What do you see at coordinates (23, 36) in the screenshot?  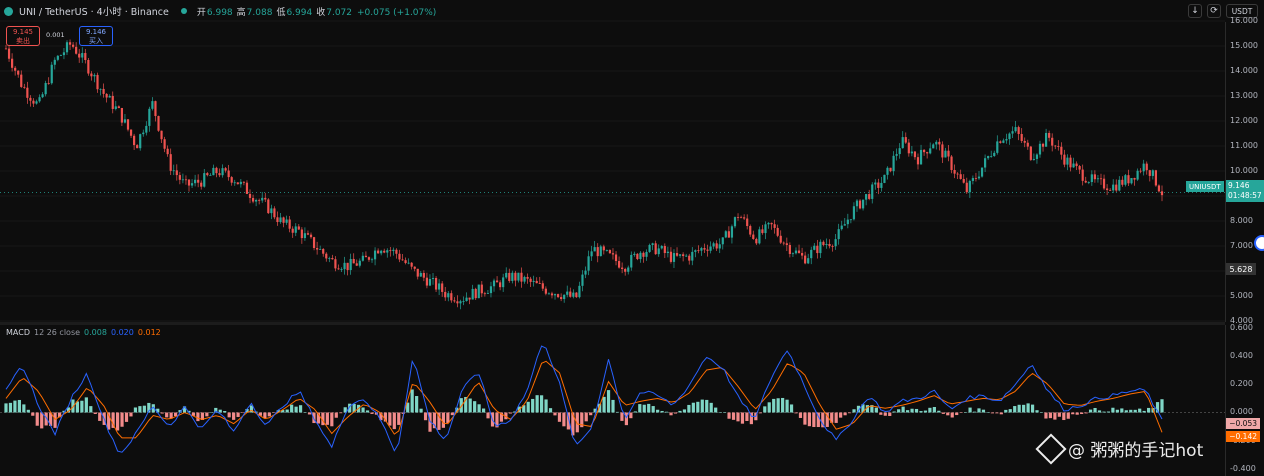 I see `sell-button: 9.145 卖出` at bounding box center [23, 36].